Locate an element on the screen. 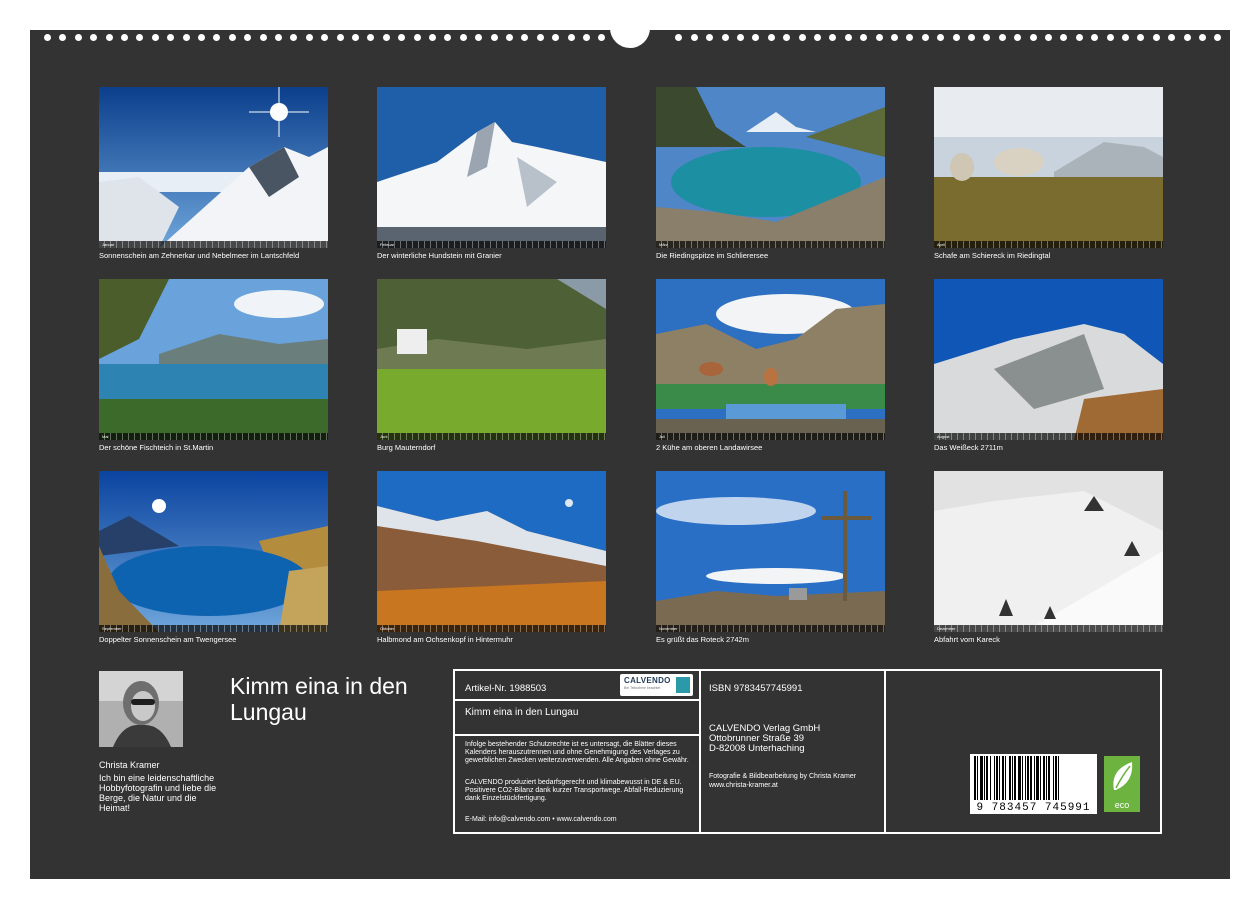 The height and width of the screenshot is (908, 1260). month-label: Februar is located at coordinates (387, 244).